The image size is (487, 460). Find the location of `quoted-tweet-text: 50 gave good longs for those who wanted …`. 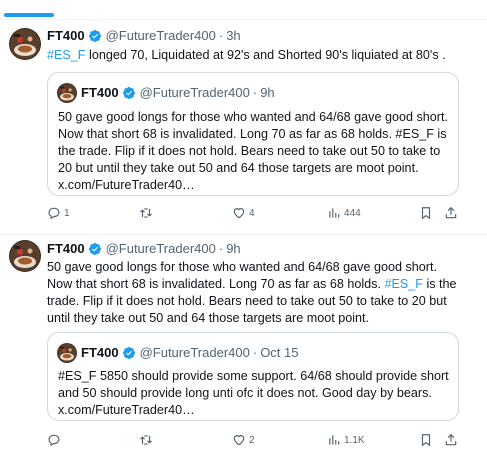

quoted-tweet-text: 50 gave good longs for those who wanted … is located at coordinates (255, 151).